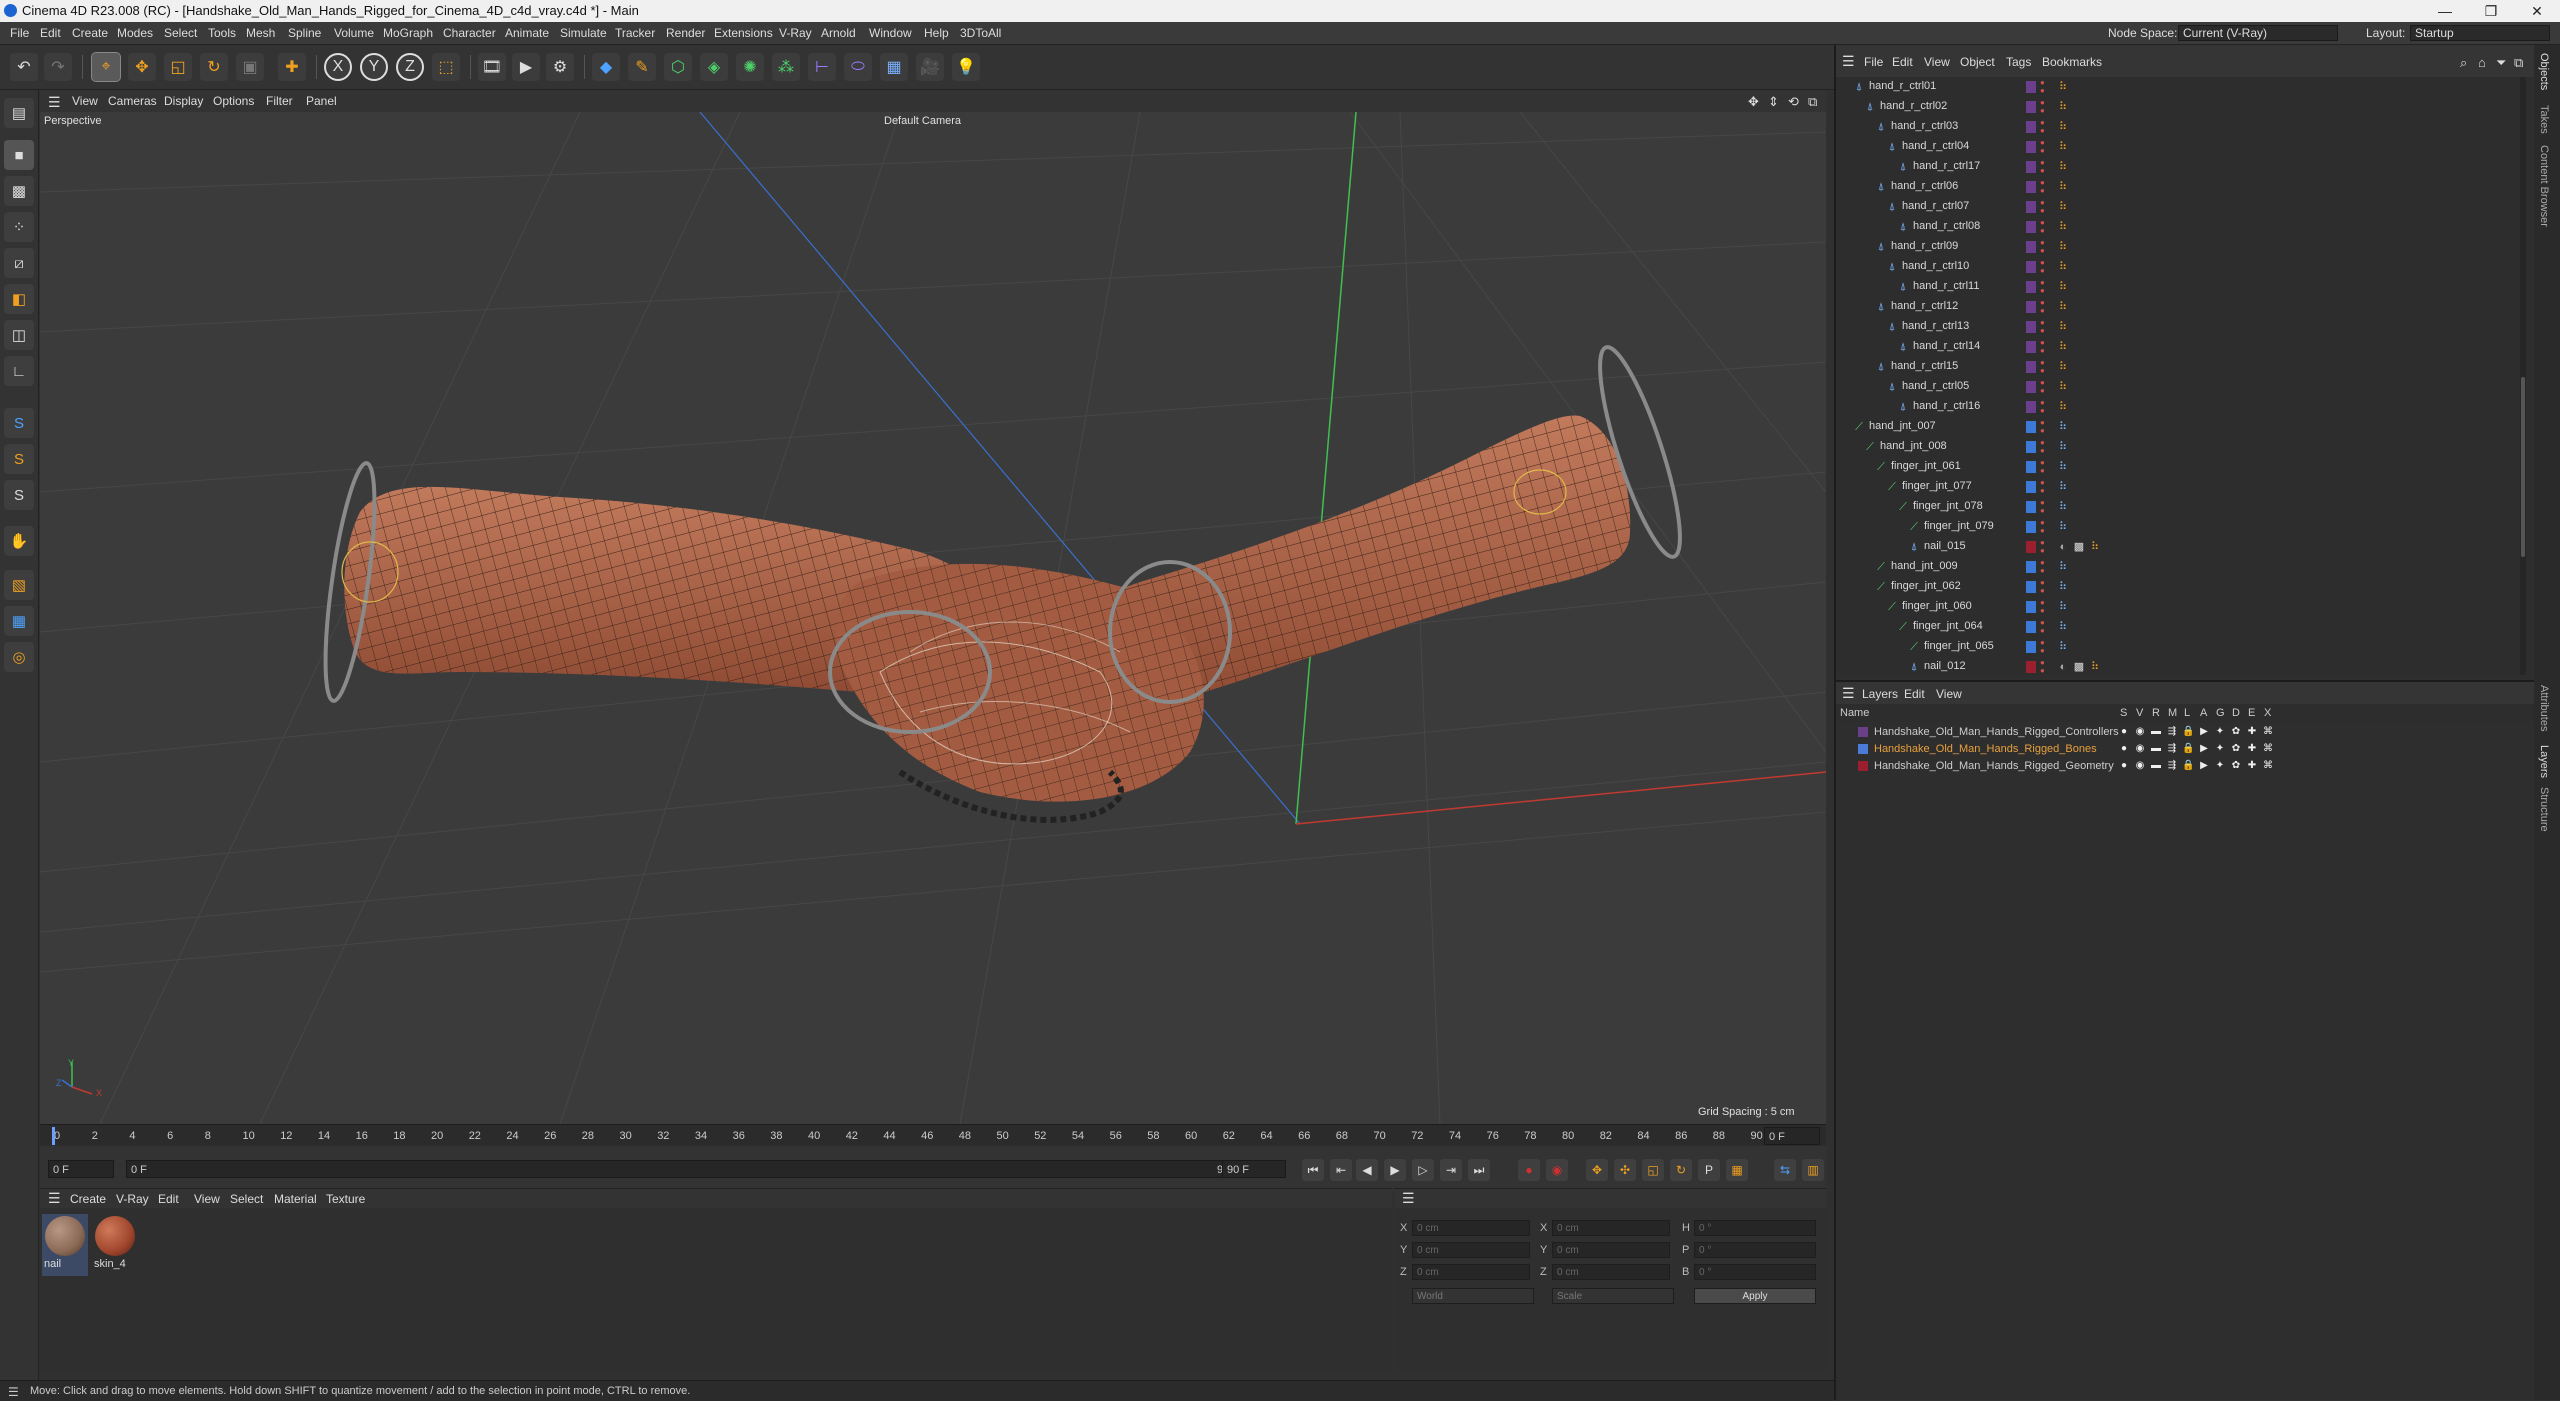 The image size is (2560, 1401). Describe the element at coordinates (304, 33) in the screenshot. I see `menu-spline: Spline` at that location.